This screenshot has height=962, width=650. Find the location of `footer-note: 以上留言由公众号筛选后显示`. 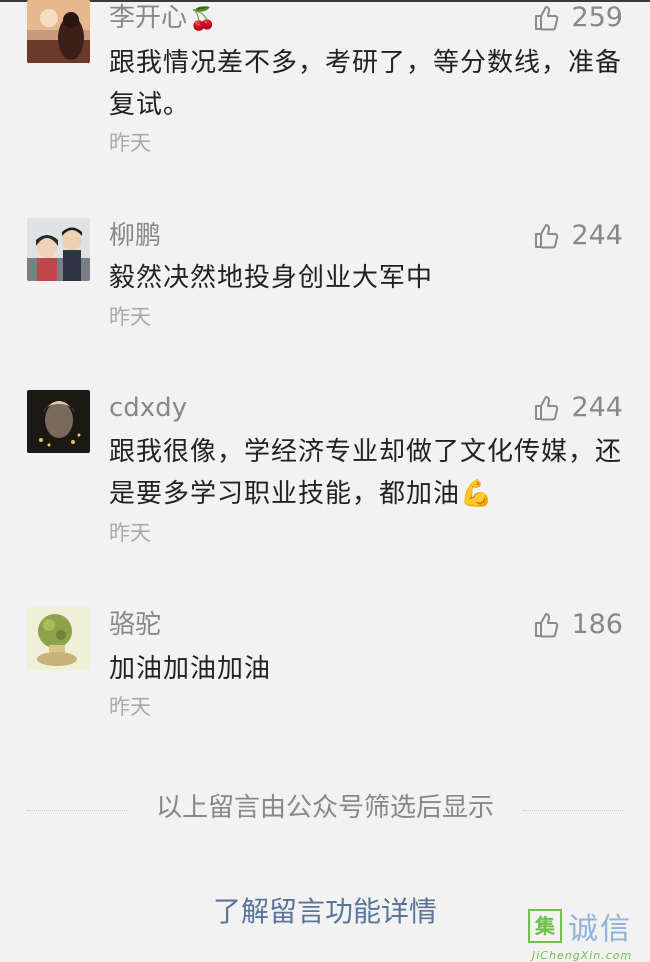

footer-note: 以上留言由公众号筛选后显示 is located at coordinates (324, 808).